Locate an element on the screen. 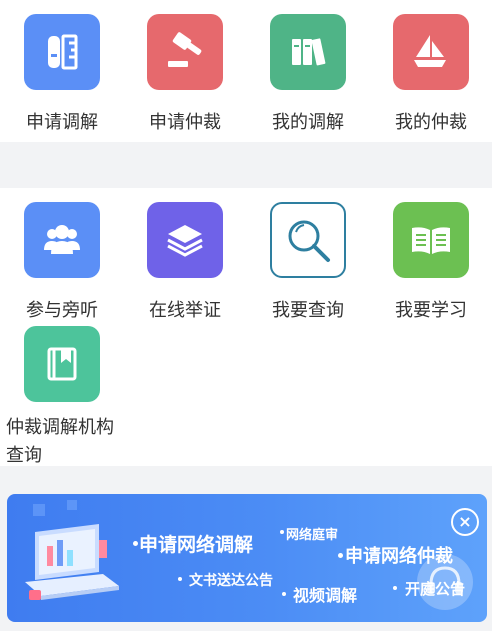  tile-label: 我要查询 is located at coordinates (308, 310).